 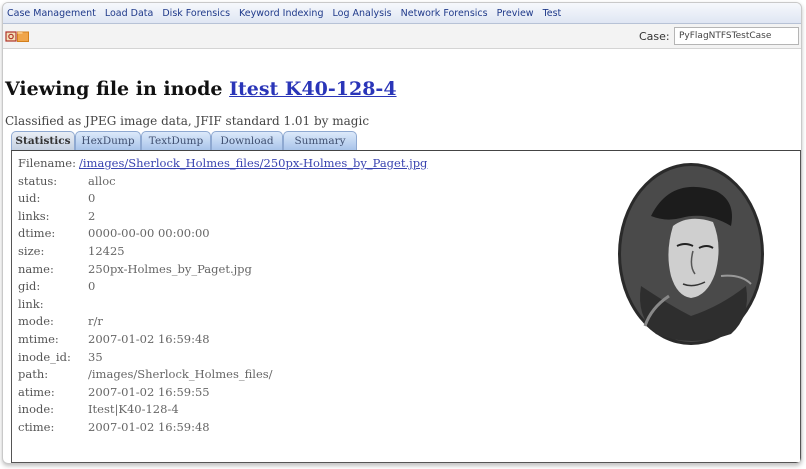 What do you see at coordinates (149, 391) in the screenshot?
I see `stat-value: 2007-01-02 16:59:55` at bounding box center [149, 391].